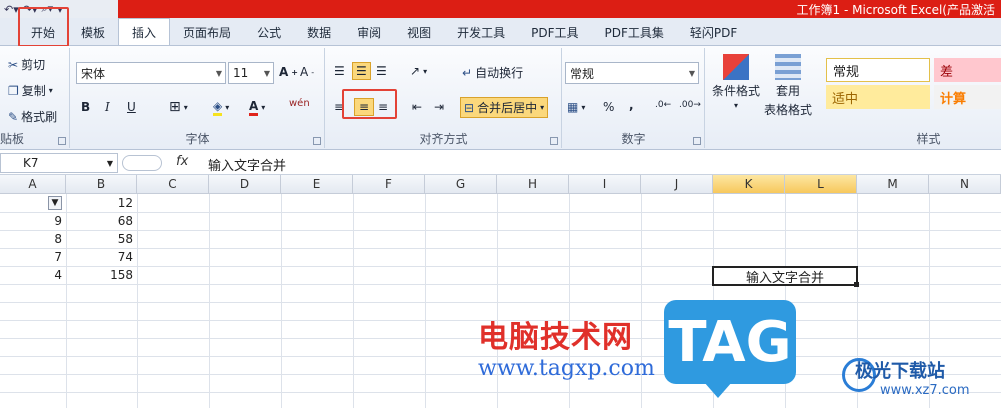  I want to click on copy-button: ❐ 复制 ▾, so click(30, 90).